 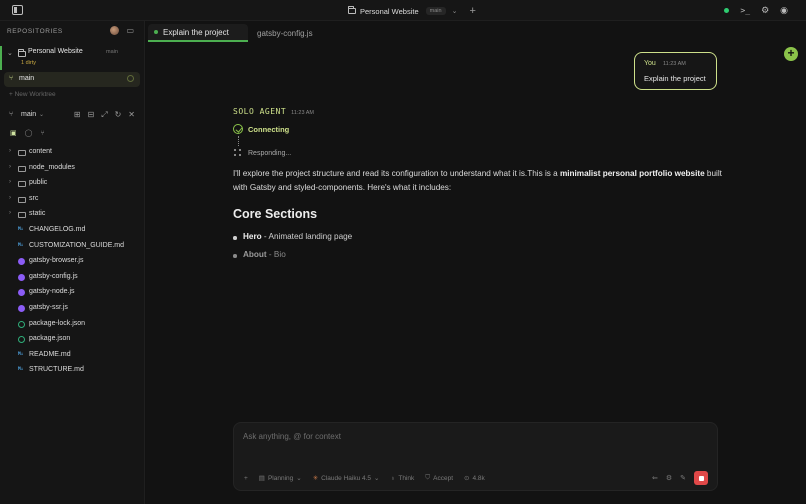 I want to click on expand-icon: ⤢, so click(x=104, y=115).